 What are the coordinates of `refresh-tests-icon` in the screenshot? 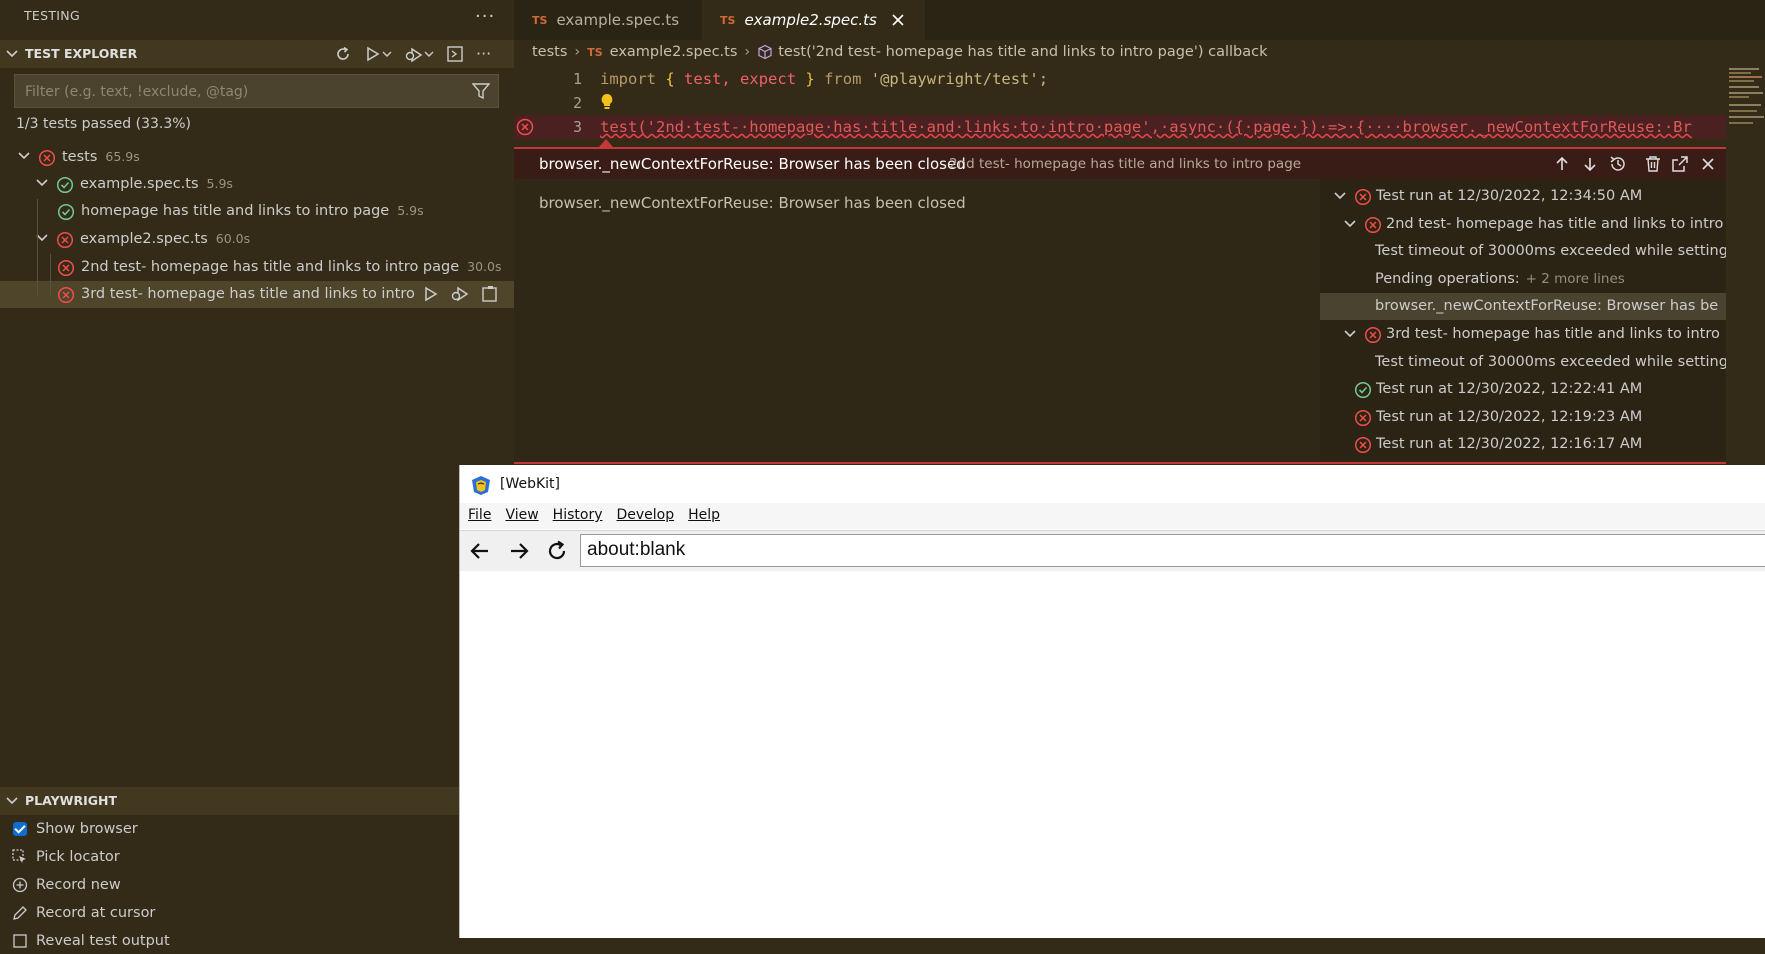 It's located at (343, 54).